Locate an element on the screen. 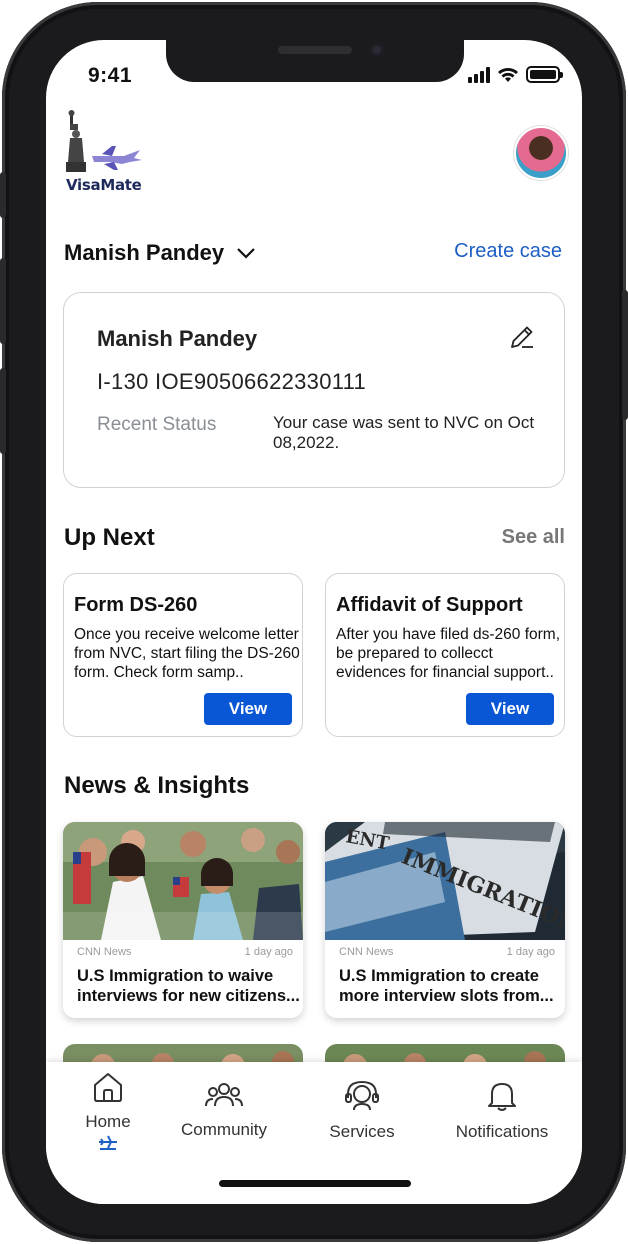 This screenshot has width=628, height=1244. news-image-crowd is located at coordinates (183, 881).